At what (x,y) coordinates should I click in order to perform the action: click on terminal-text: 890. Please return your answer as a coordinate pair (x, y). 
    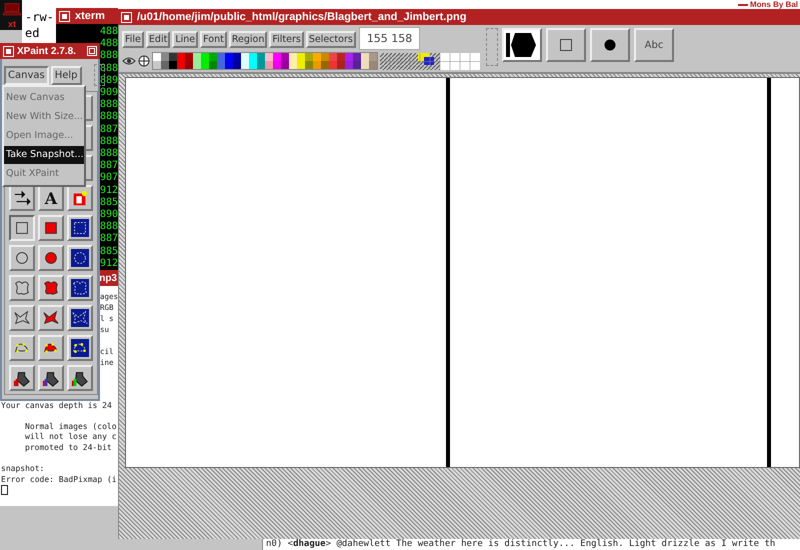
    Looking at the image, I should click on (109, 215).